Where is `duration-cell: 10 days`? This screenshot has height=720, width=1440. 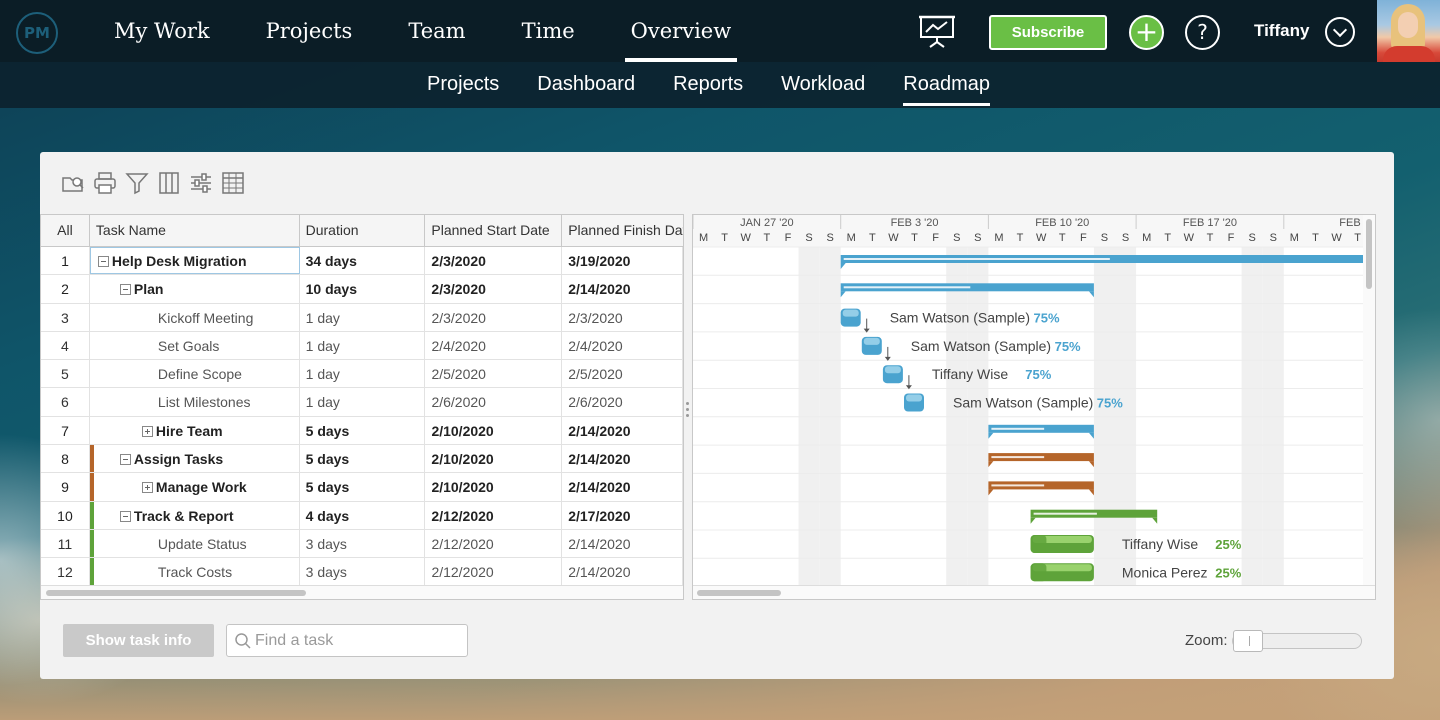 duration-cell: 10 days is located at coordinates (363, 289).